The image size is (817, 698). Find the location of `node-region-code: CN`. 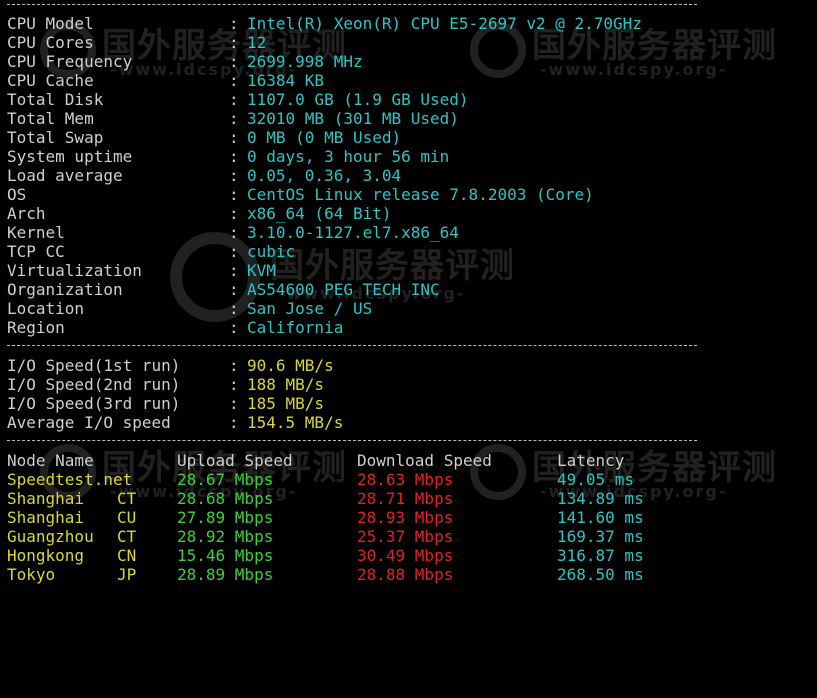

node-region-code: CN is located at coordinates (127, 555).